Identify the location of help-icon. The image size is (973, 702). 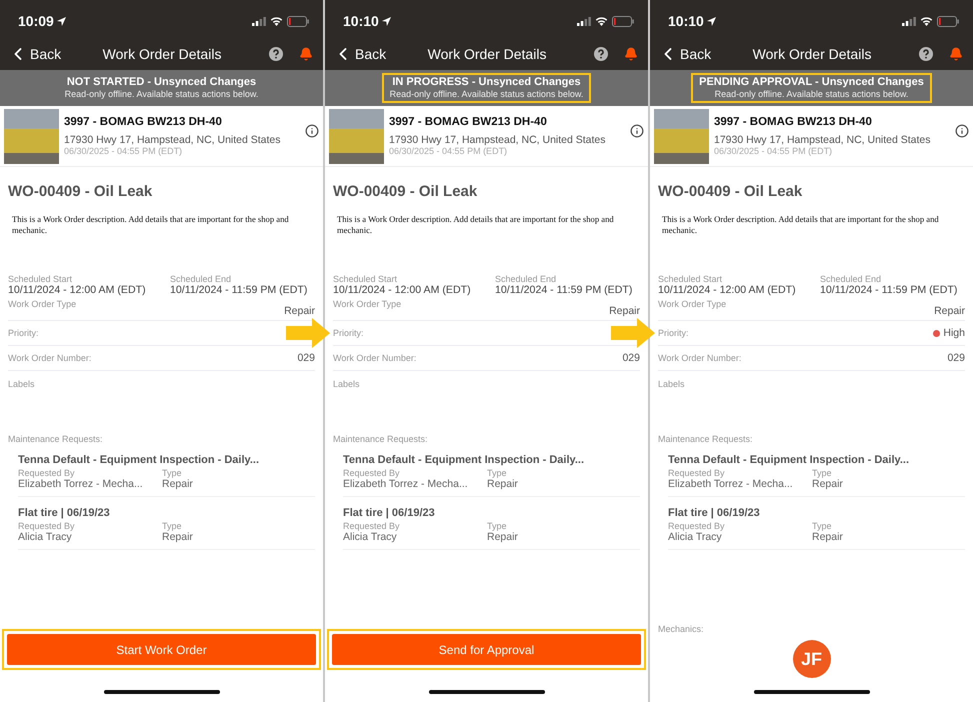
(276, 54).